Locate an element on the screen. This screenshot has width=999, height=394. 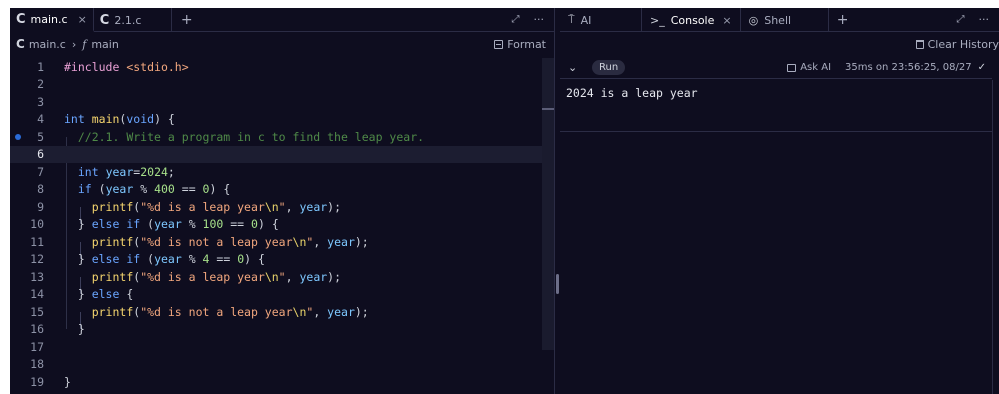
scrollbar-thumb is located at coordinates (548, 109).